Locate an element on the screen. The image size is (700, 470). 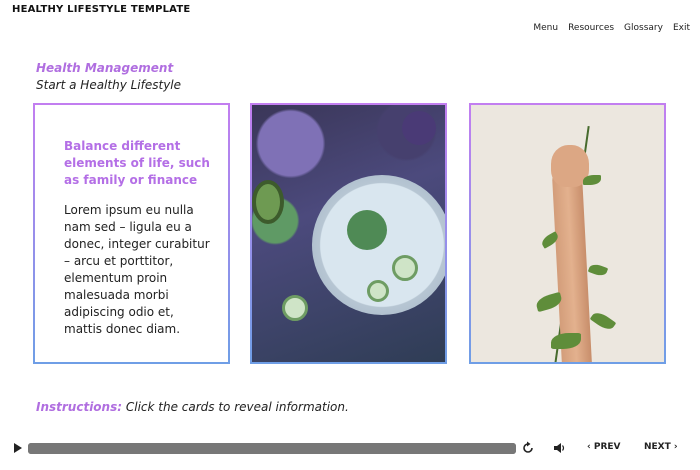
next-label: NEXT is located at coordinates (657, 447).